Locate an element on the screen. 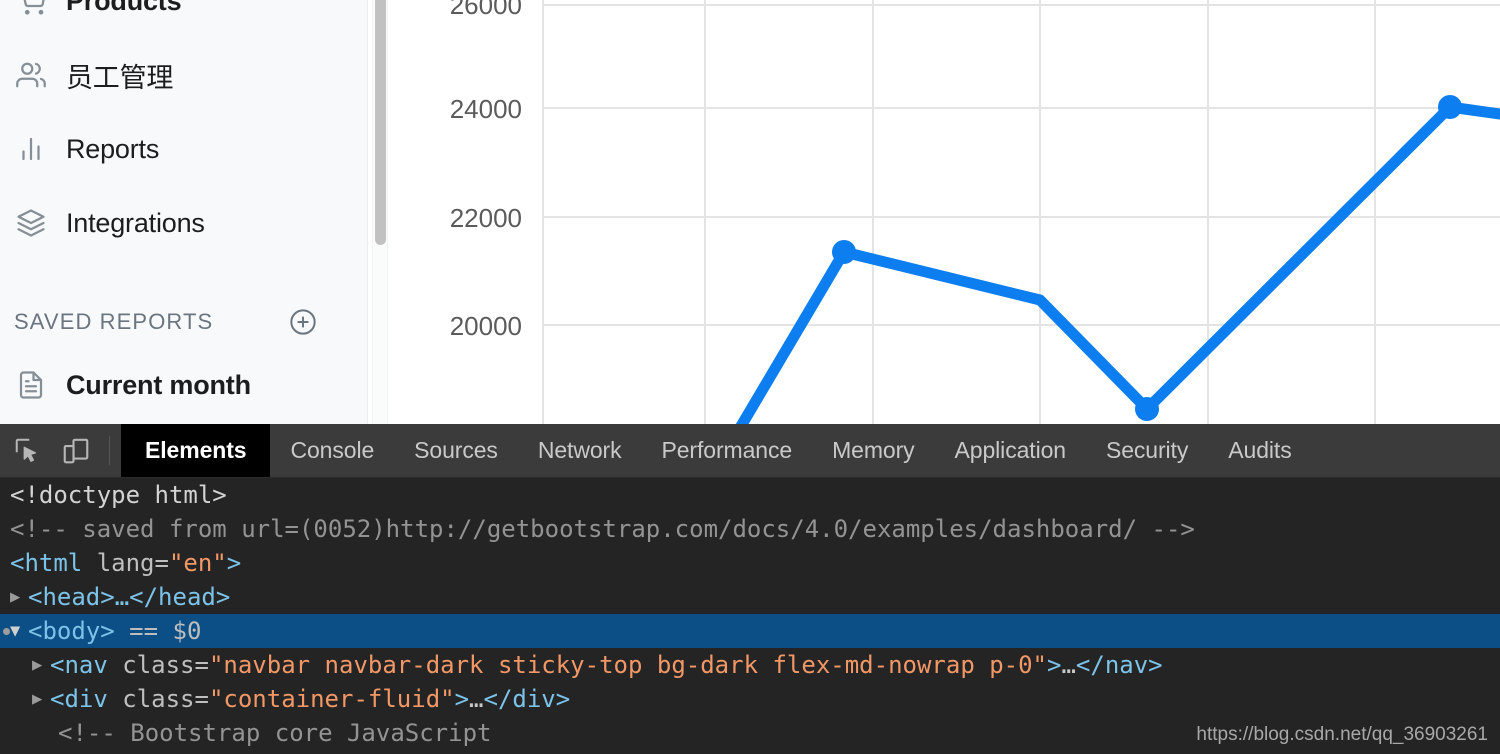 Image resolution: width=1500 pixels, height=754 pixels. code-line-head: ▶ <head>…</head> is located at coordinates (750, 597).